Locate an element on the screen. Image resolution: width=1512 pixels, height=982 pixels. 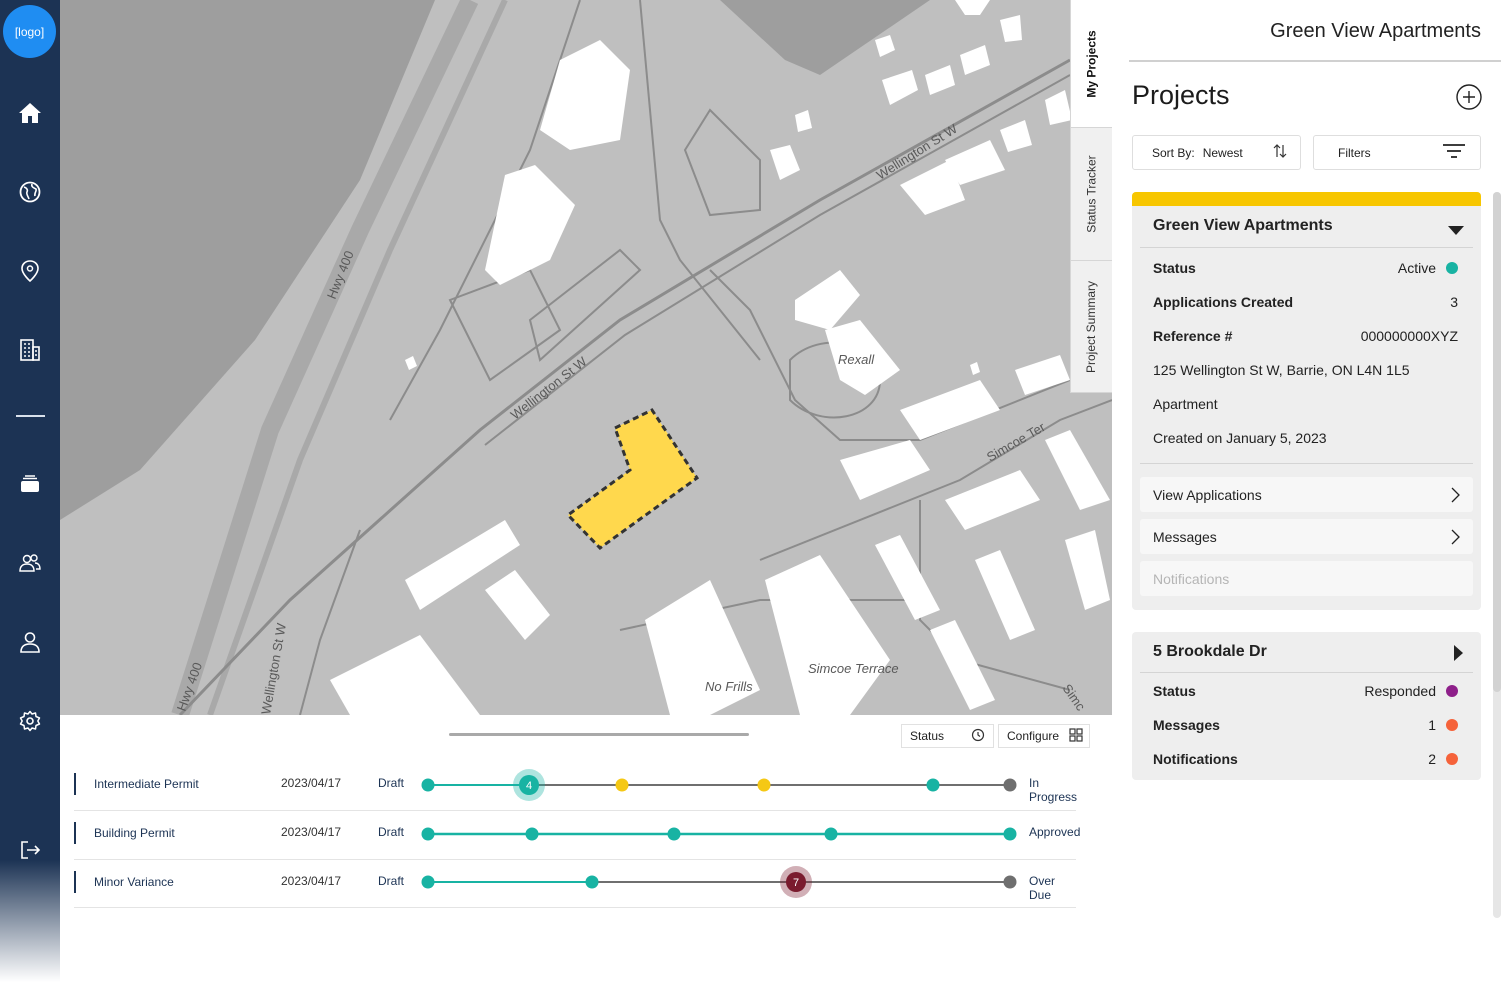
configure-button: Configure is located at coordinates (1044, 736).